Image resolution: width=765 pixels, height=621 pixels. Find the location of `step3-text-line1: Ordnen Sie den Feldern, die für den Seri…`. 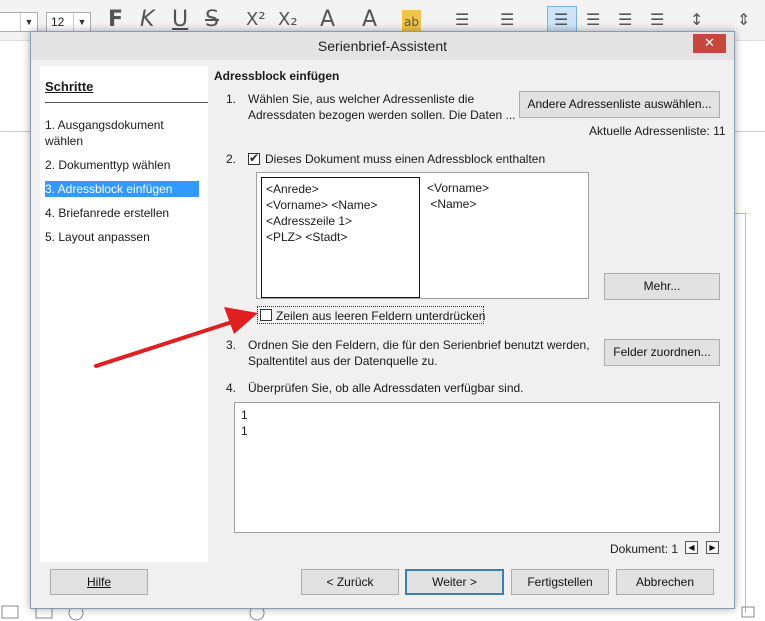

step3-text-line1: Ordnen Sie den Feldern, die für den Seri… is located at coordinates (419, 345).